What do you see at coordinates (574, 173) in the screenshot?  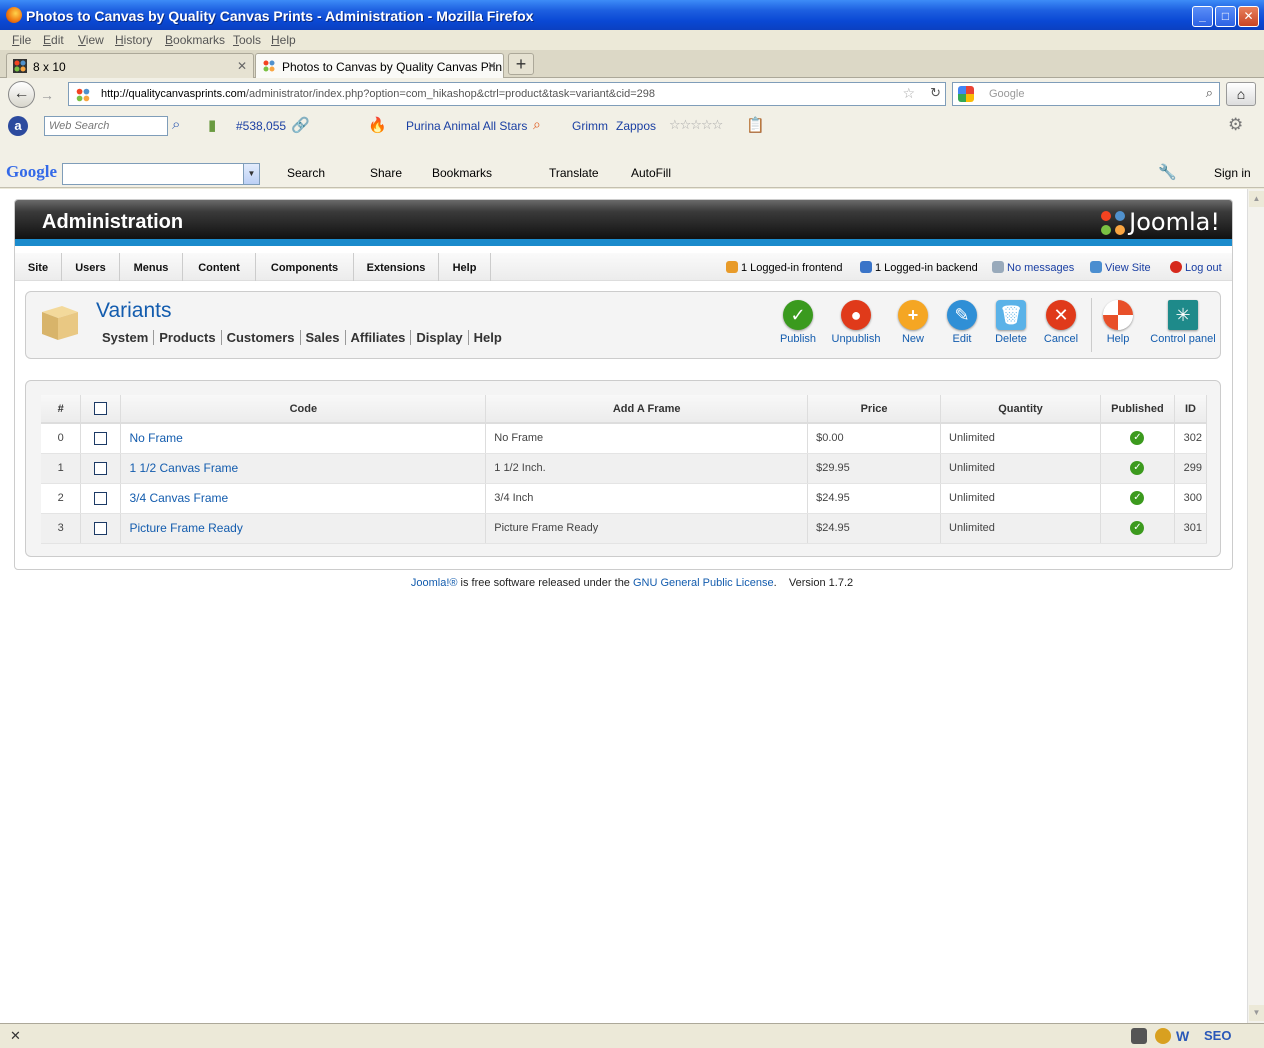 I see `translate-button: Translate` at bounding box center [574, 173].